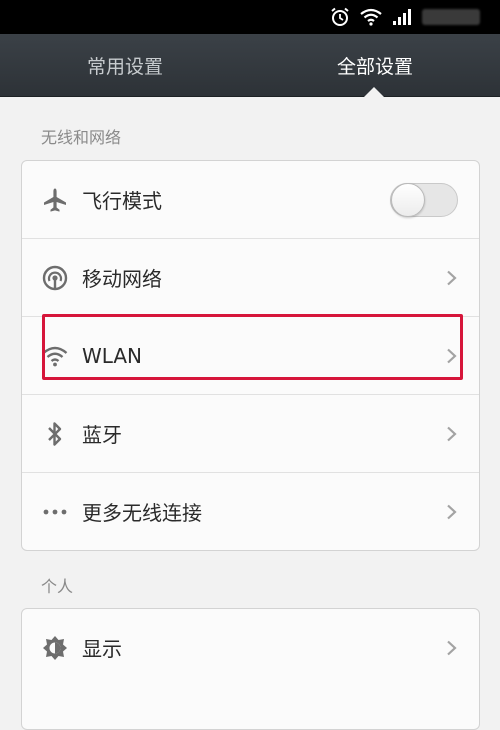 Image resolution: width=500 pixels, height=730 pixels. I want to click on cellular-network-icon, so click(55, 278).